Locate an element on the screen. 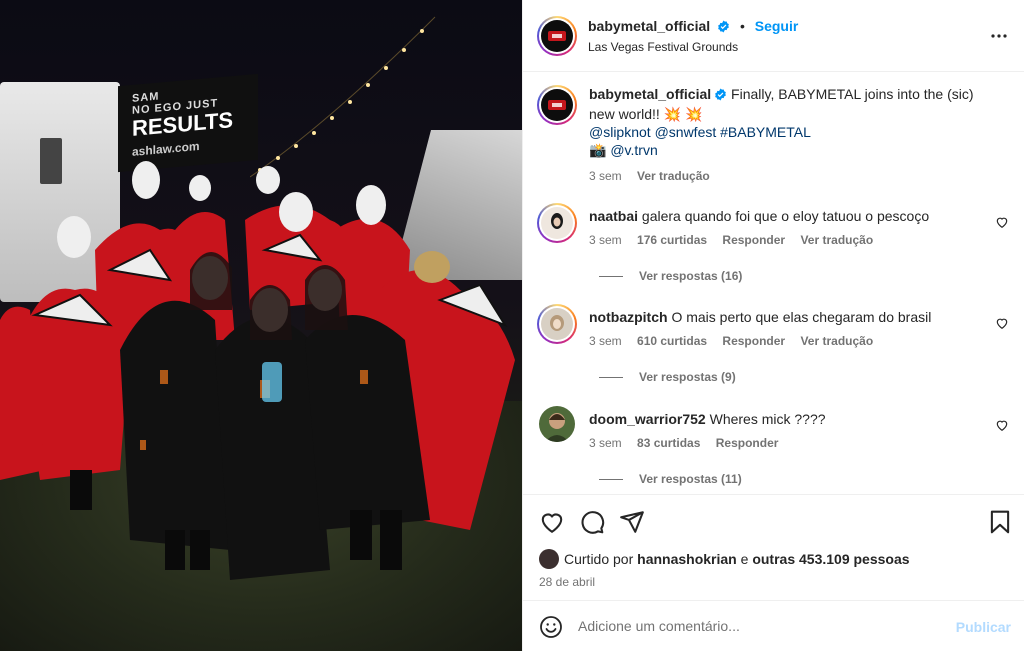  view-replies-label: Ver respostas (9) is located at coordinates (687, 377).